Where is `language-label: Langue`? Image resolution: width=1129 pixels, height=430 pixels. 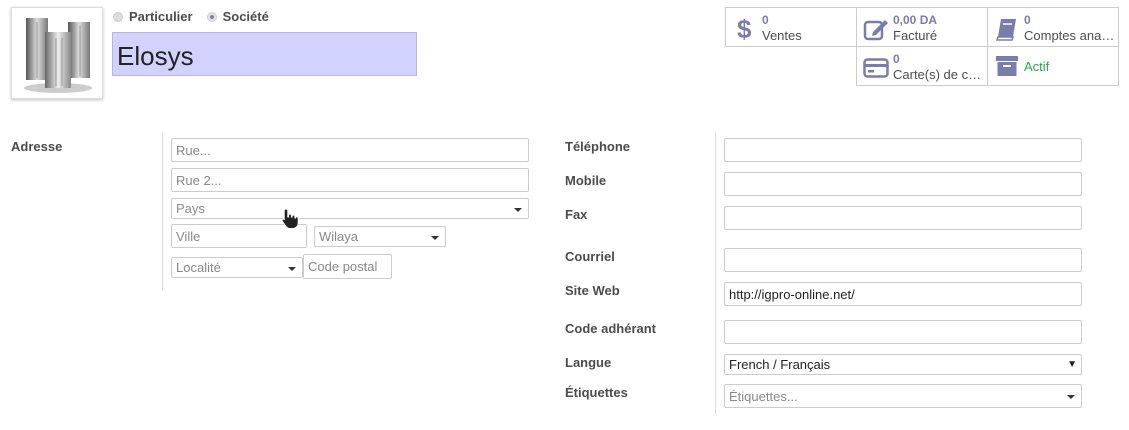
language-label: Langue is located at coordinates (588, 362).